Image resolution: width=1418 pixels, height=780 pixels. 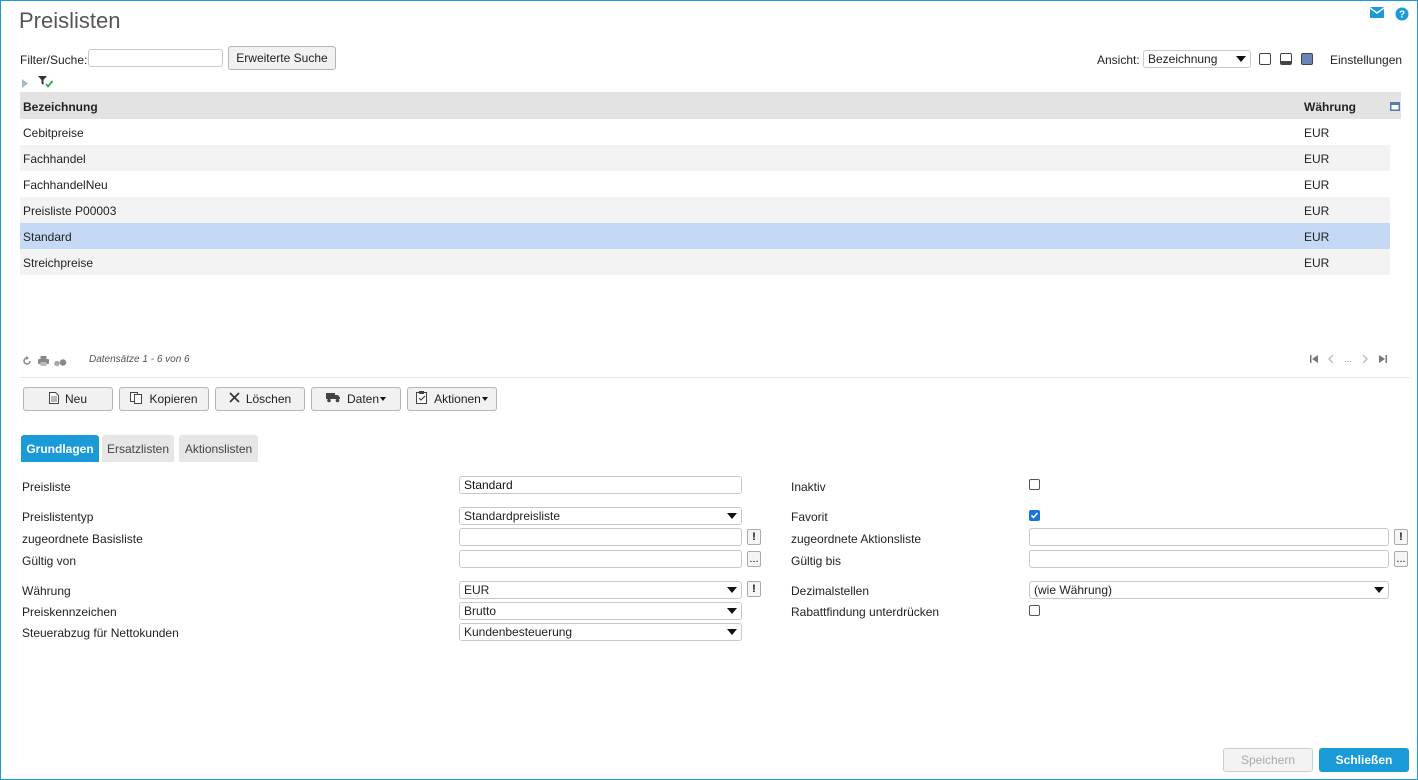 I want to click on steuerabzug-value: Kundenbesteuerung, so click(x=518, y=632).